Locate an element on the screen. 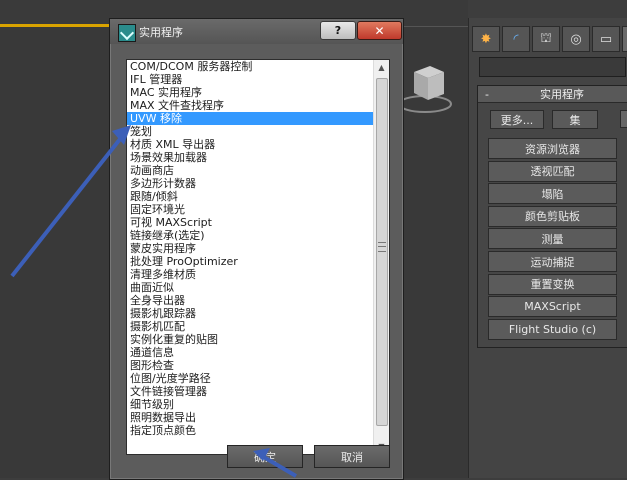 Image resolution: width=627 pixels, height=480 pixels. list-scrollbar: ▲ ▼ is located at coordinates (381, 257).